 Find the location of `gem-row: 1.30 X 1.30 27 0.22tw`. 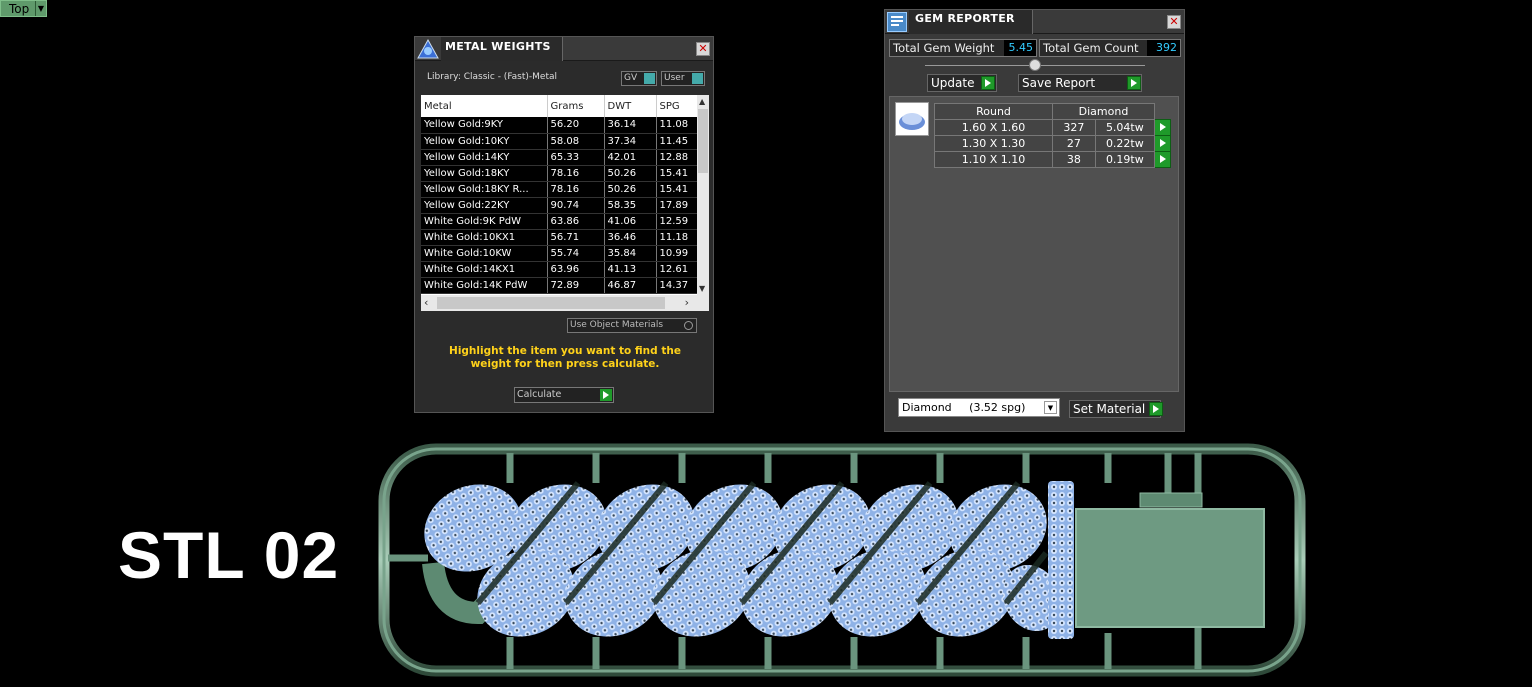

gem-row: 1.30 X 1.30 27 0.22tw is located at coordinates (1052, 143).